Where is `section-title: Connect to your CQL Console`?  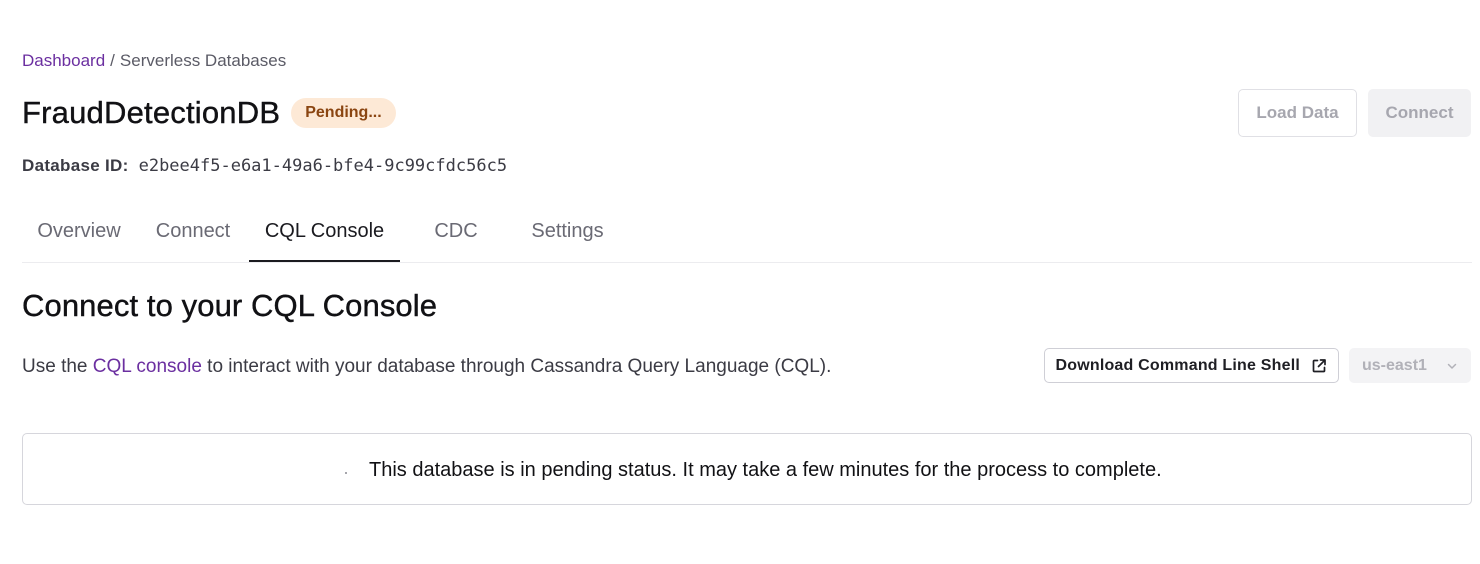
section-title: Connect to your CQL Console is located at coordinates (230, 305).